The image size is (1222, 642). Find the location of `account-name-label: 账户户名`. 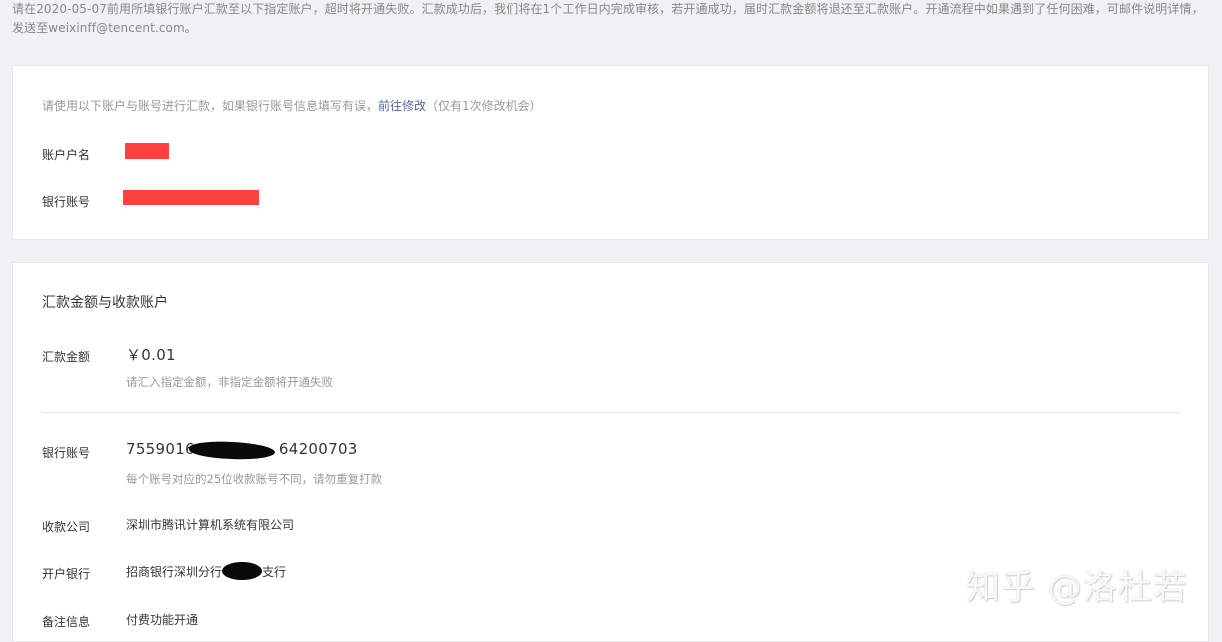

account-name-label: 账户户名 is located at coordinates (66, 155).